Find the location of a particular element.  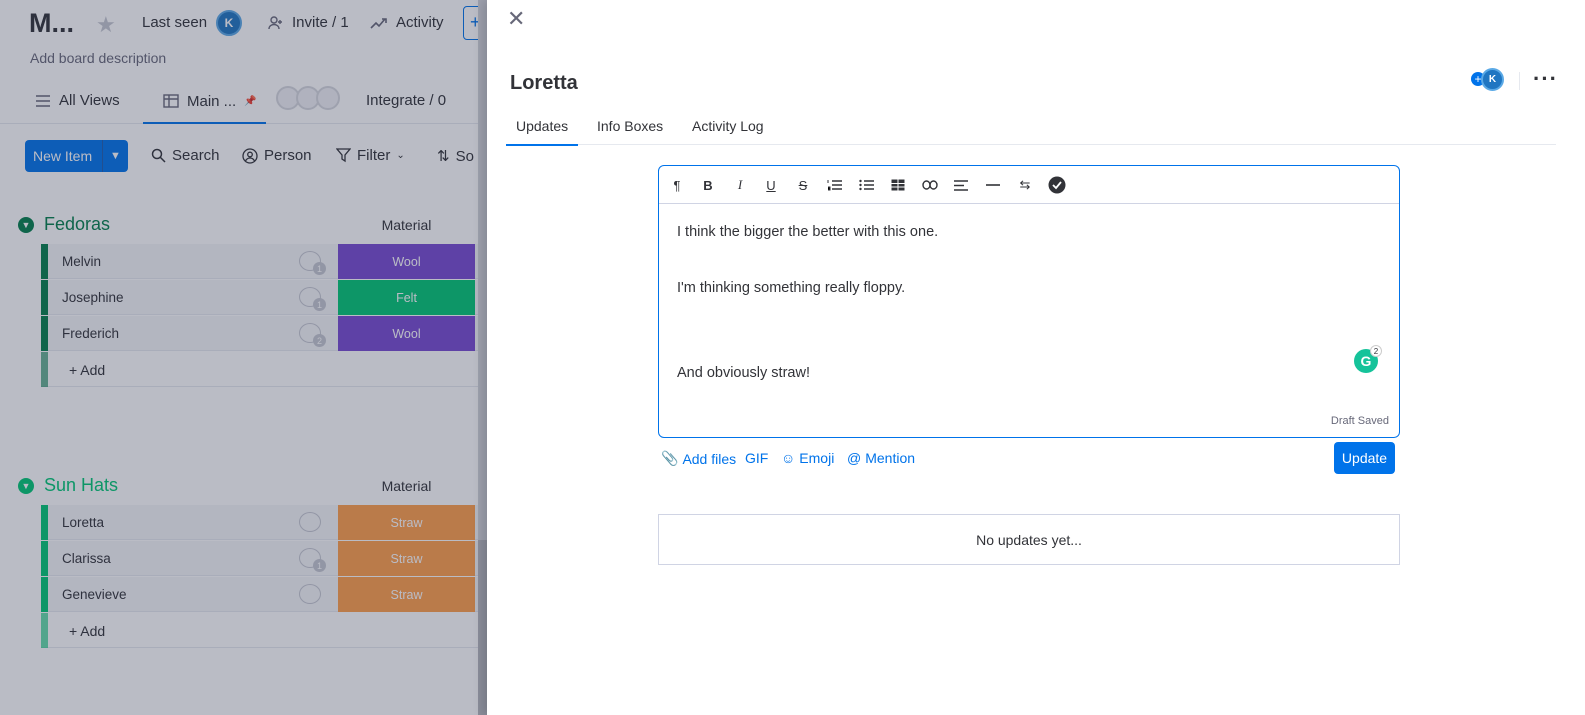

table-icon is located at coordinates (898, 185).